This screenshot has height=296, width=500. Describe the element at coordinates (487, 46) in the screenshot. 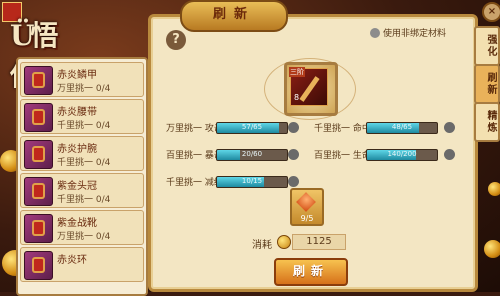

I see `tab-enhance: 强化` at that location.